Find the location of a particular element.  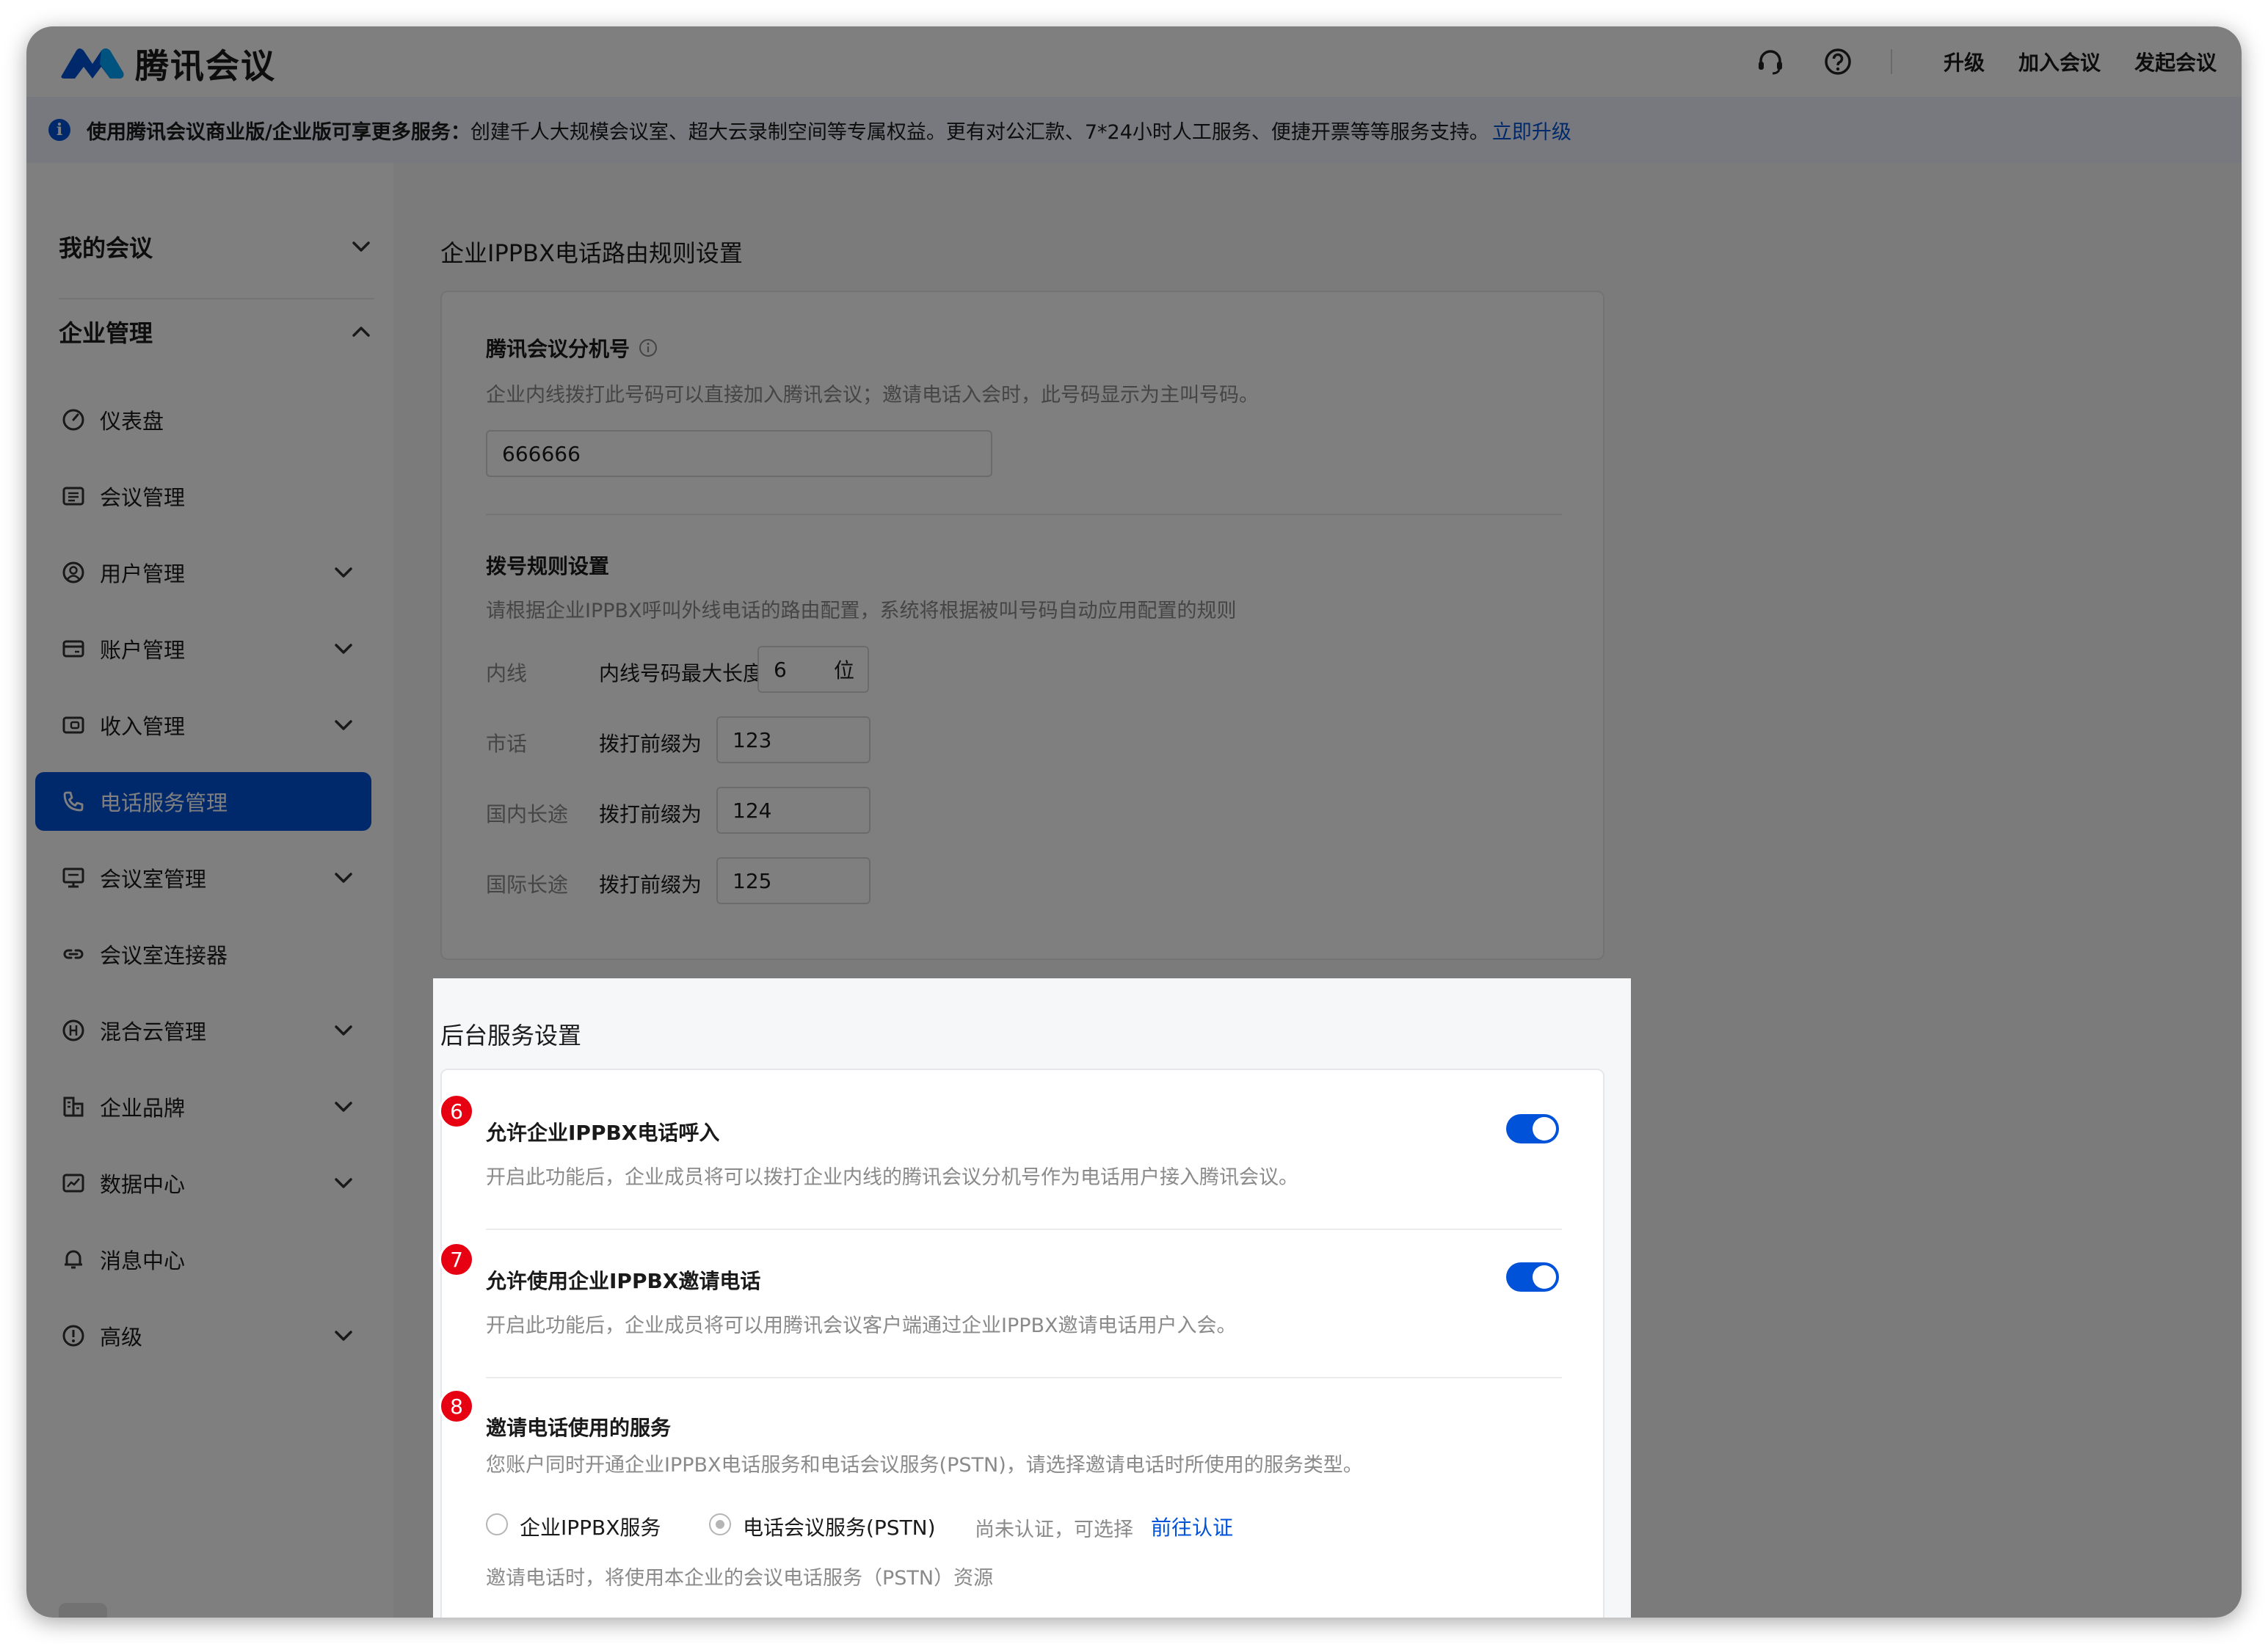

go-authenticate-link: 前往认证 is located at coordinates (1192, 1526).